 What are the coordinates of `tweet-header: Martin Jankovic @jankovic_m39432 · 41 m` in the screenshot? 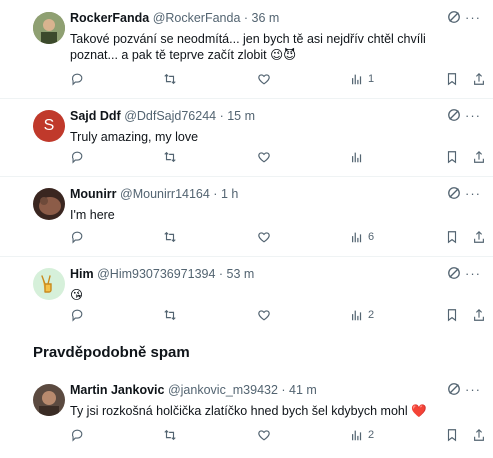 It's located at (193, 390).